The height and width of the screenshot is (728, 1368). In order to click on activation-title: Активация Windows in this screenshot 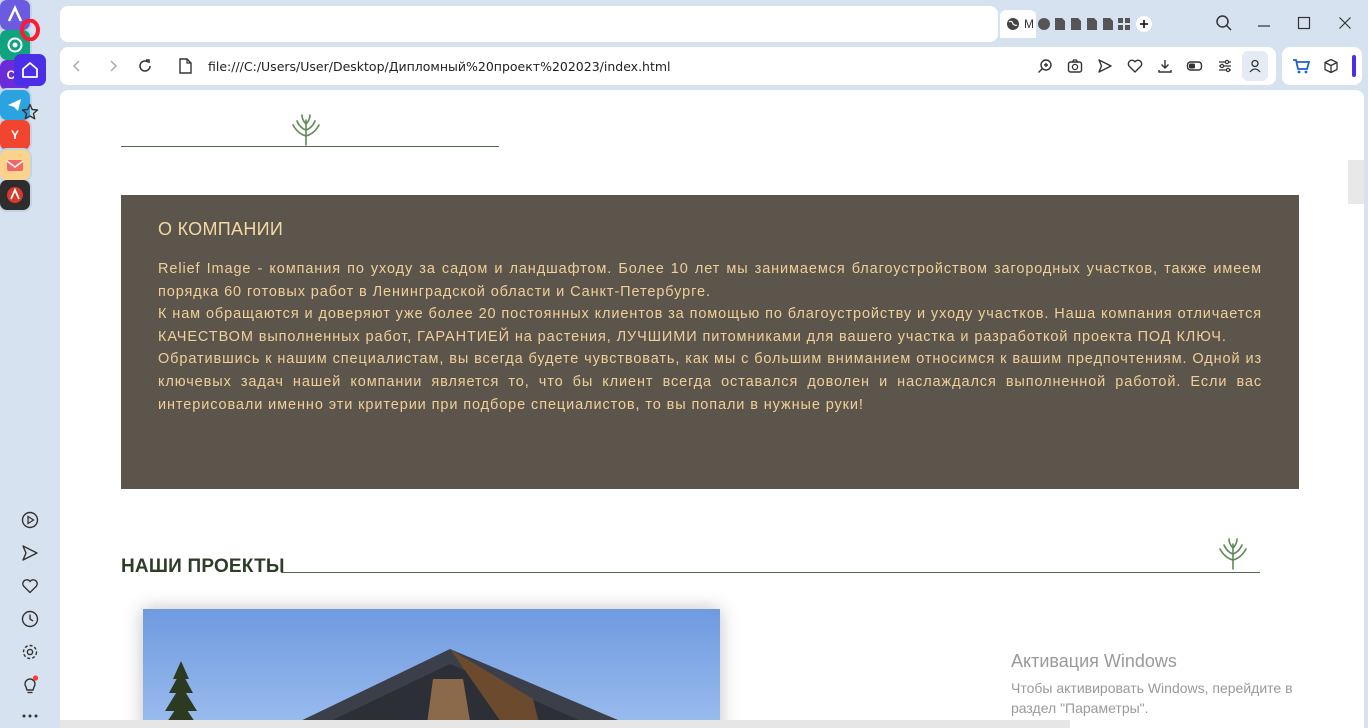, I will do `click(1094, 661)`.